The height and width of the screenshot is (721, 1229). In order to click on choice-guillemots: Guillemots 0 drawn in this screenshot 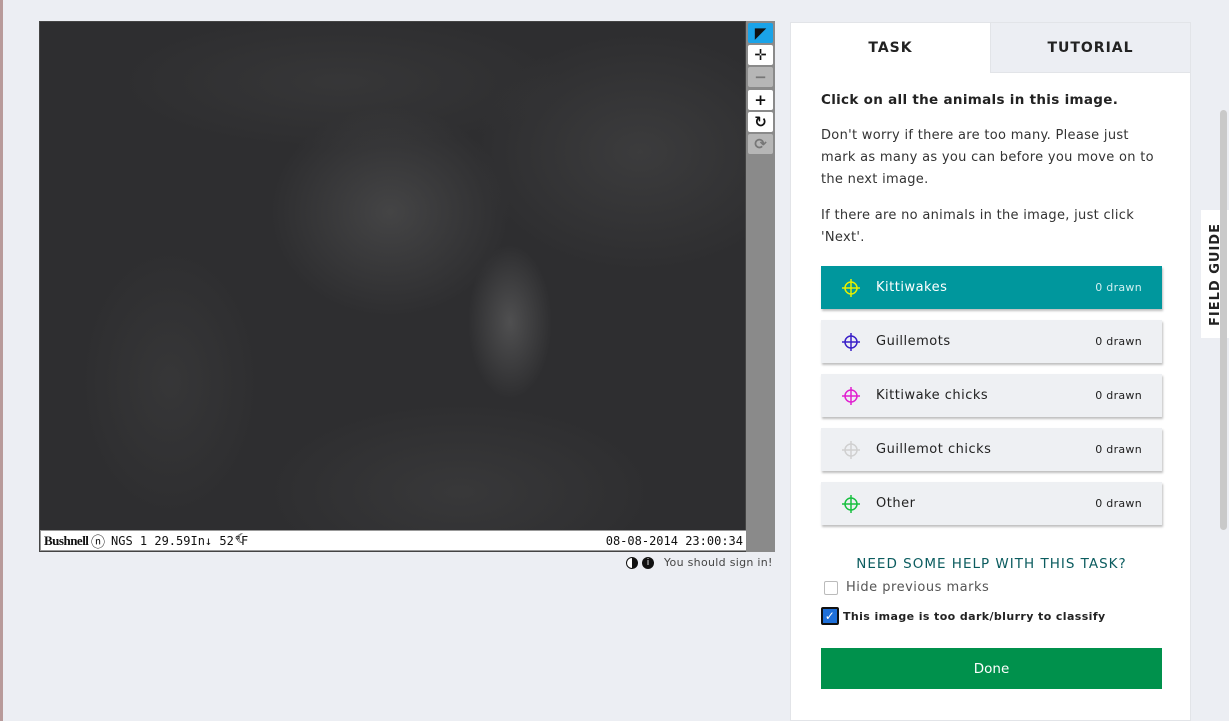, I will do `click(991, 341)`.